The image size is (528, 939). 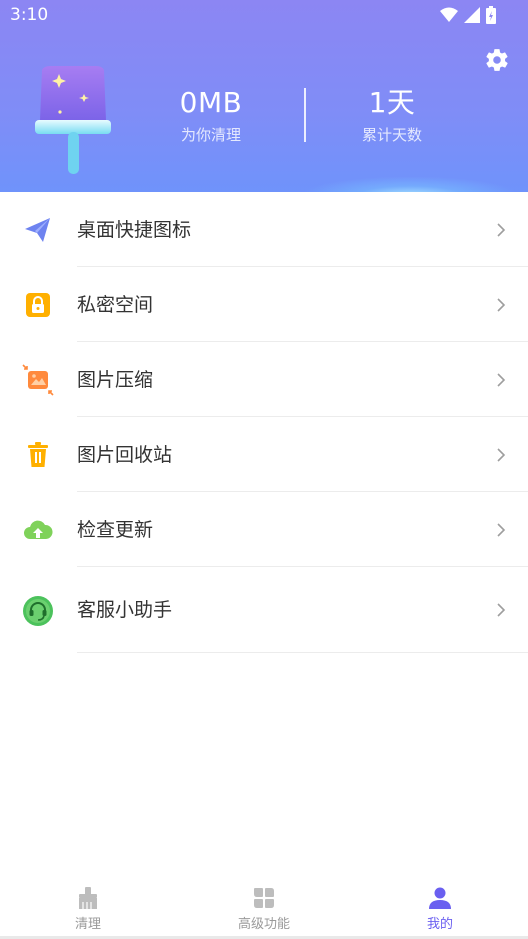 I want to click on lock-icon, so click(x=38, y=305).